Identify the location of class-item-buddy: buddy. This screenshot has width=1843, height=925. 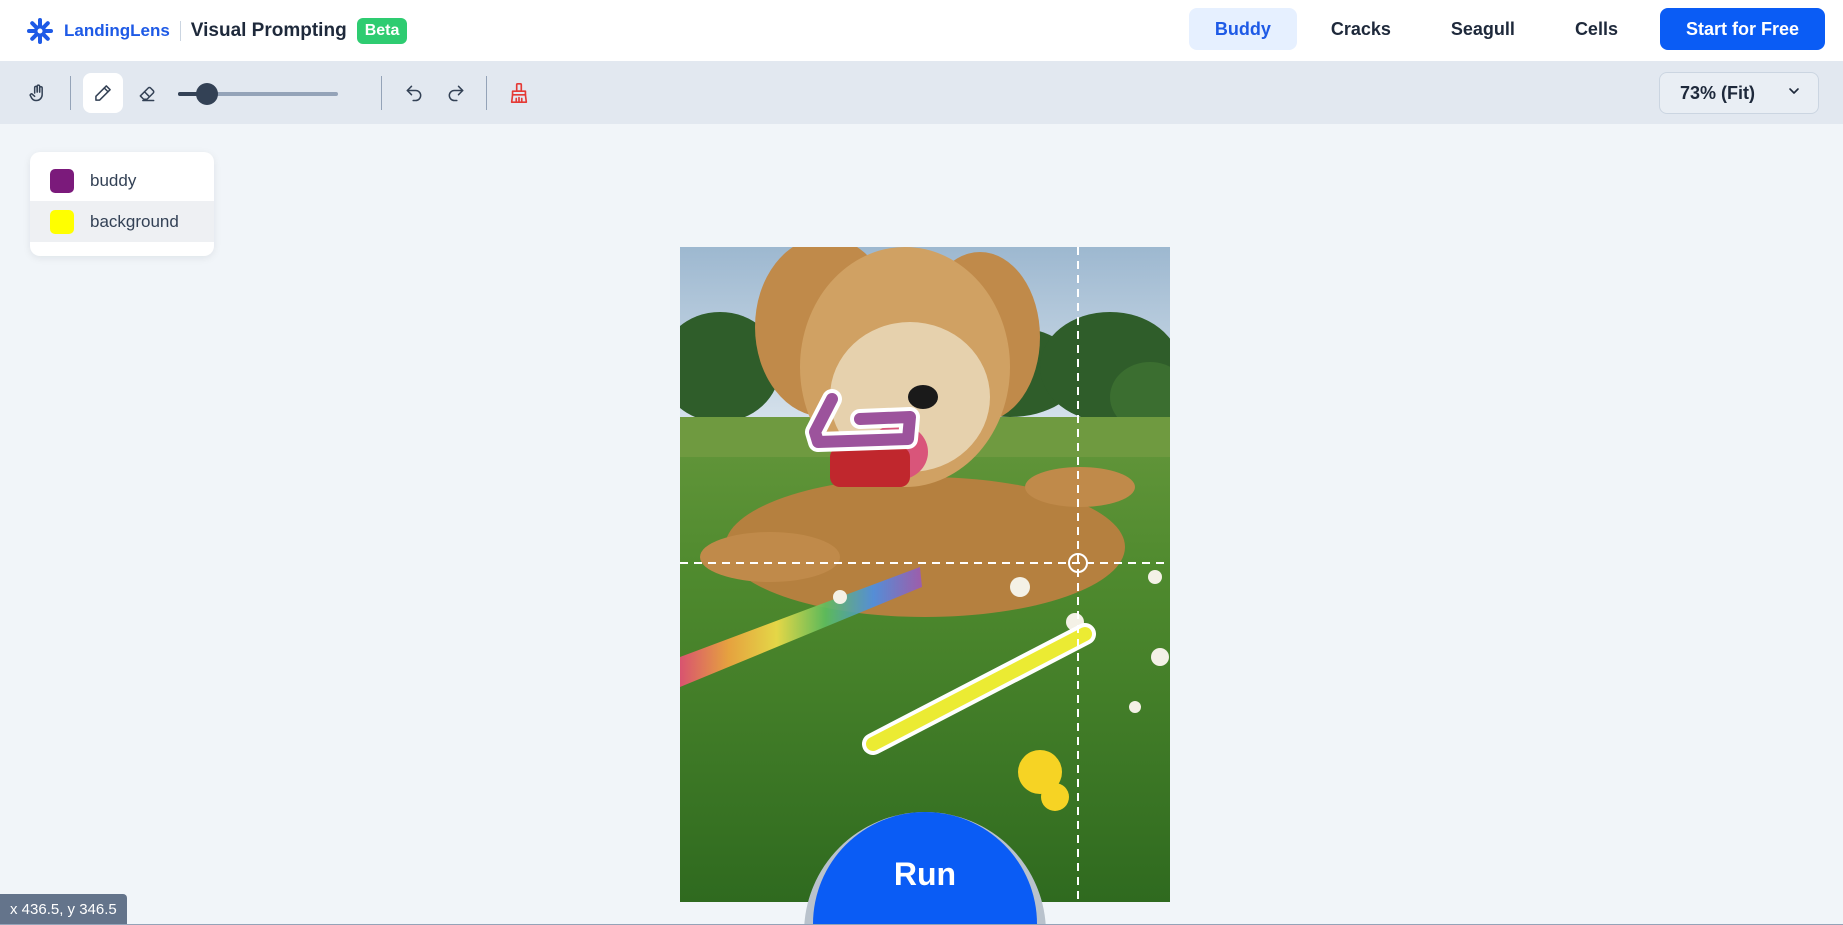
(122, 180).